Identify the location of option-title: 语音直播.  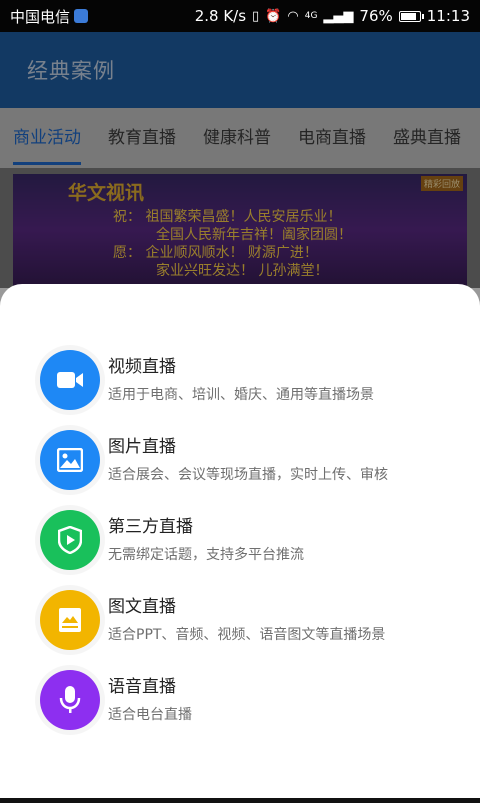
(142, 686).